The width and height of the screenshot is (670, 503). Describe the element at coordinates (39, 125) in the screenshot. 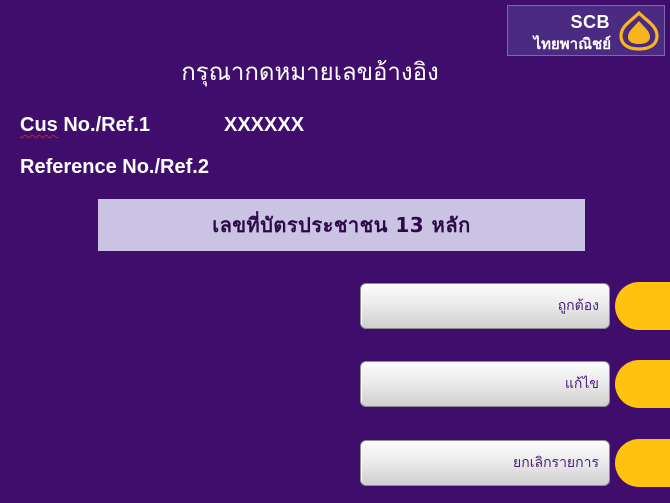

I see `ref1-label-prefix: Cus` at that location.